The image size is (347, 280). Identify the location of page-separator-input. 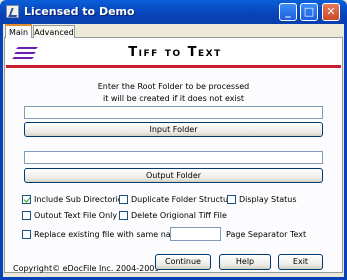
(195, 234).